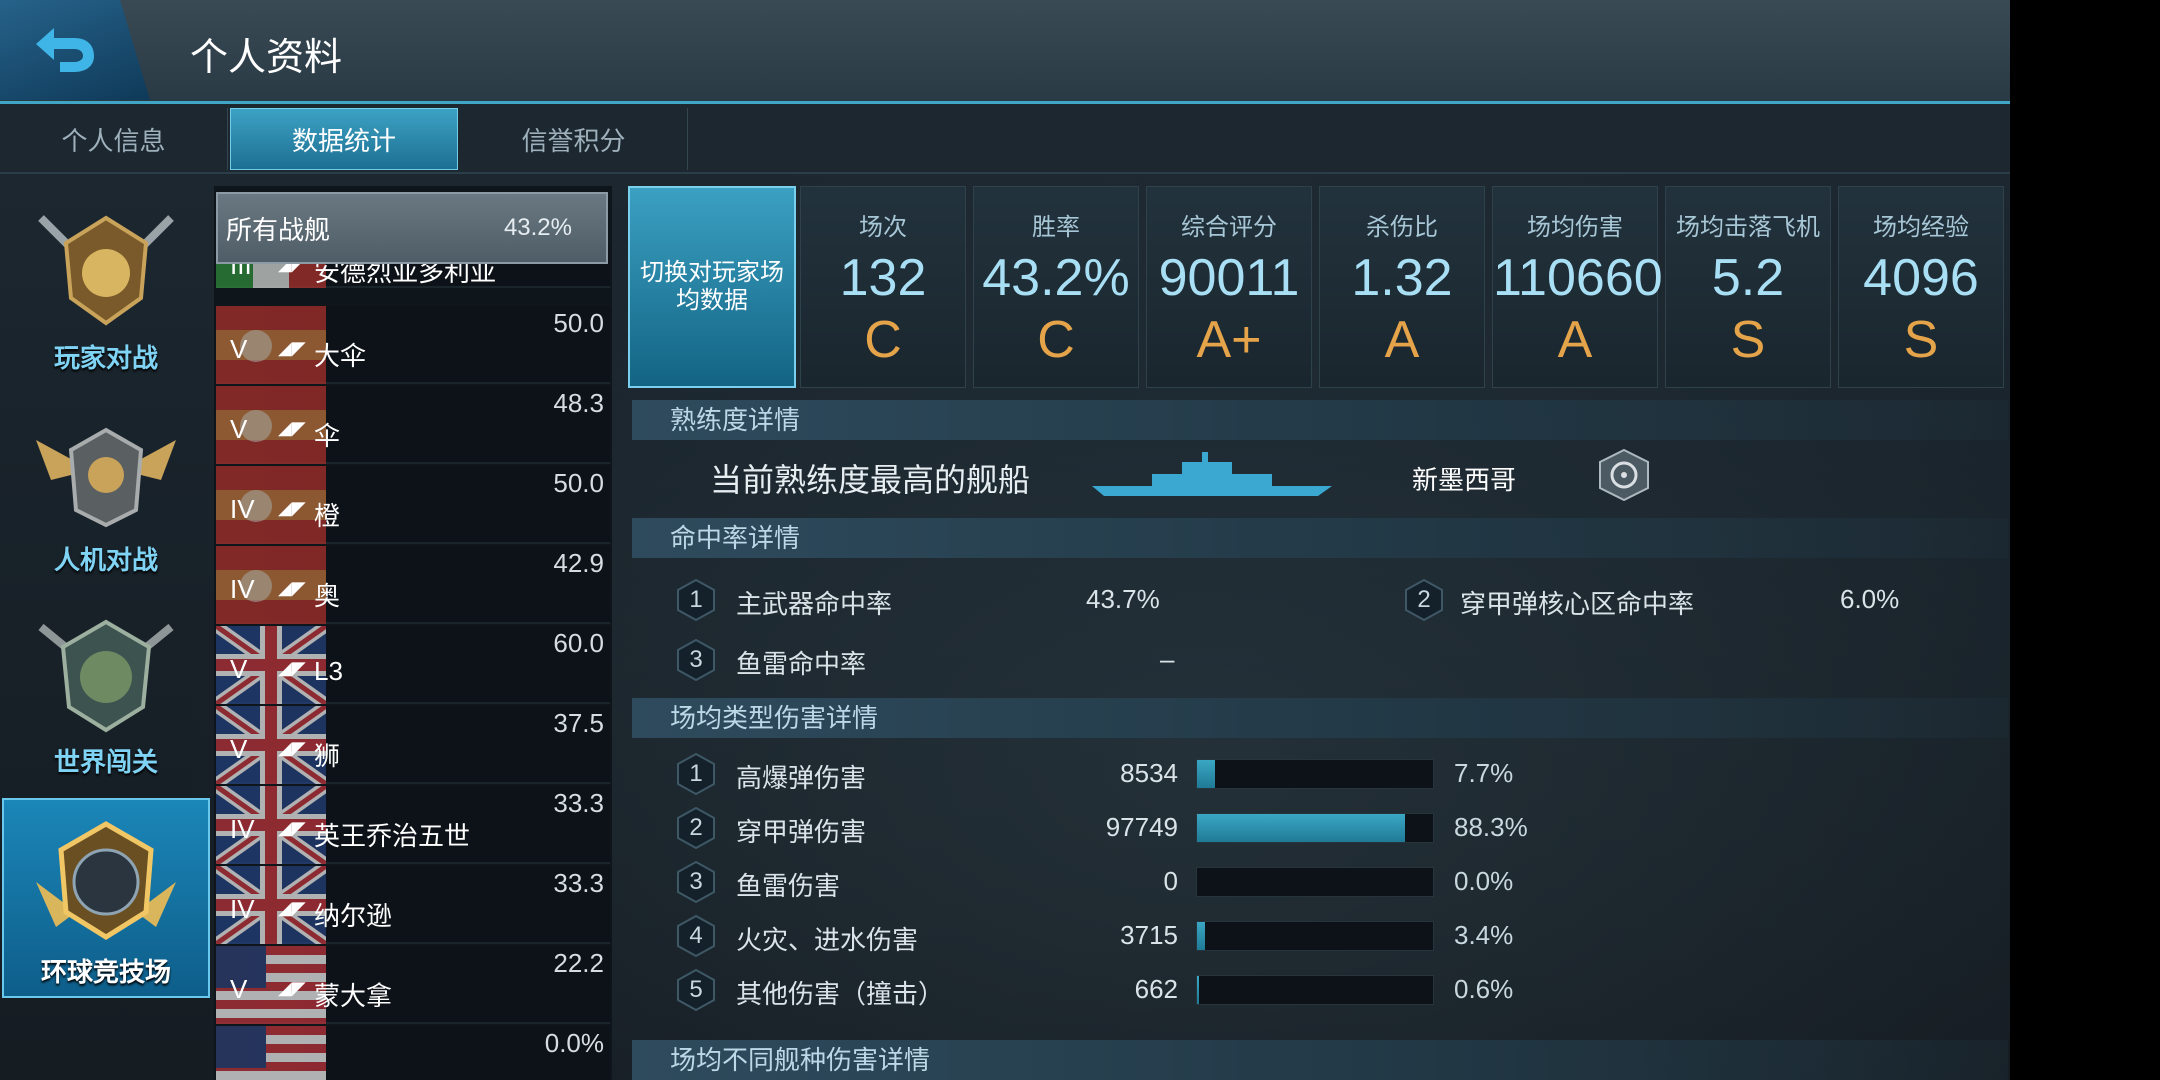 This screenshot has height=1080, width=2160. I want to click on ship-name: 蒙大拿, so click(353, 996).